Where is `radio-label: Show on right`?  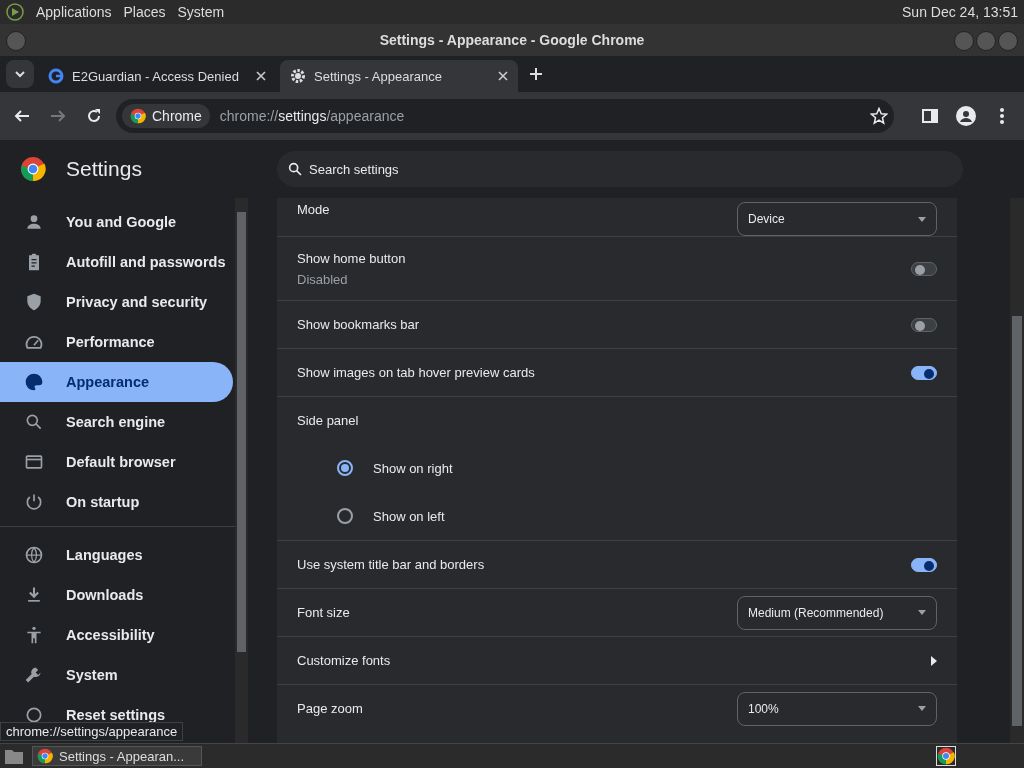 radio-label: Show on right is located at coordinates (413, 468).